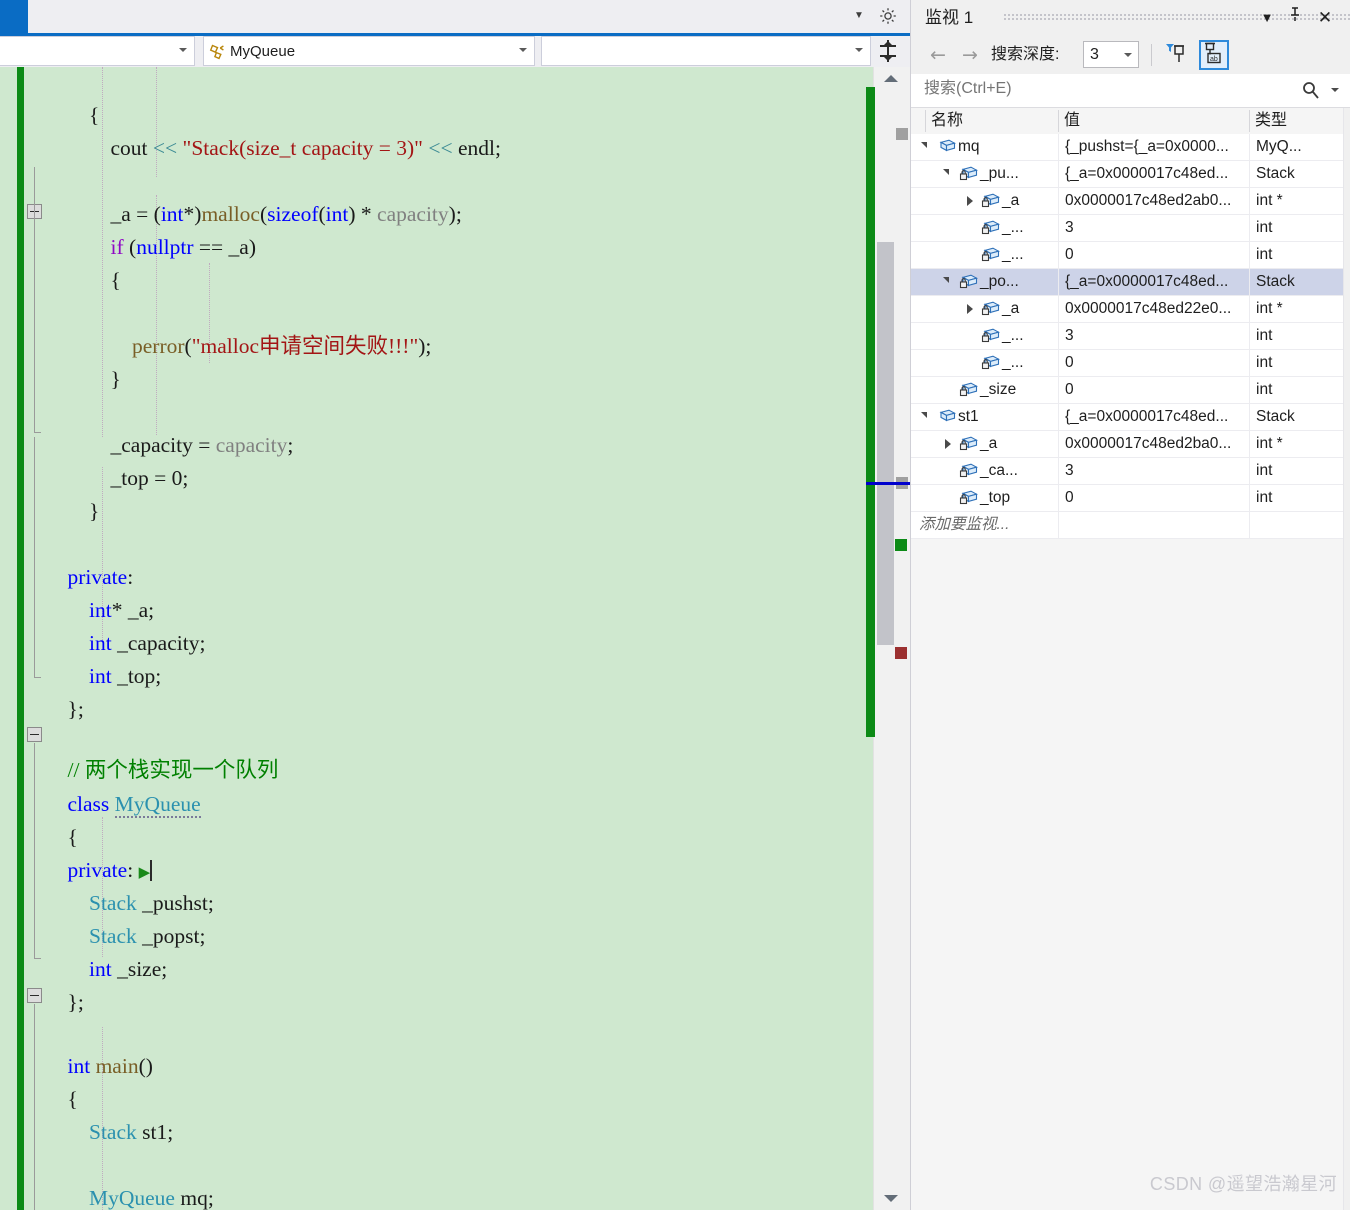 This screenshot has width=1350, height=1210. What do you see at coordinates (1111, 54) in the screenshot?
I see `search-depth-dropdown: 3` at bounding box center [1111, 54].